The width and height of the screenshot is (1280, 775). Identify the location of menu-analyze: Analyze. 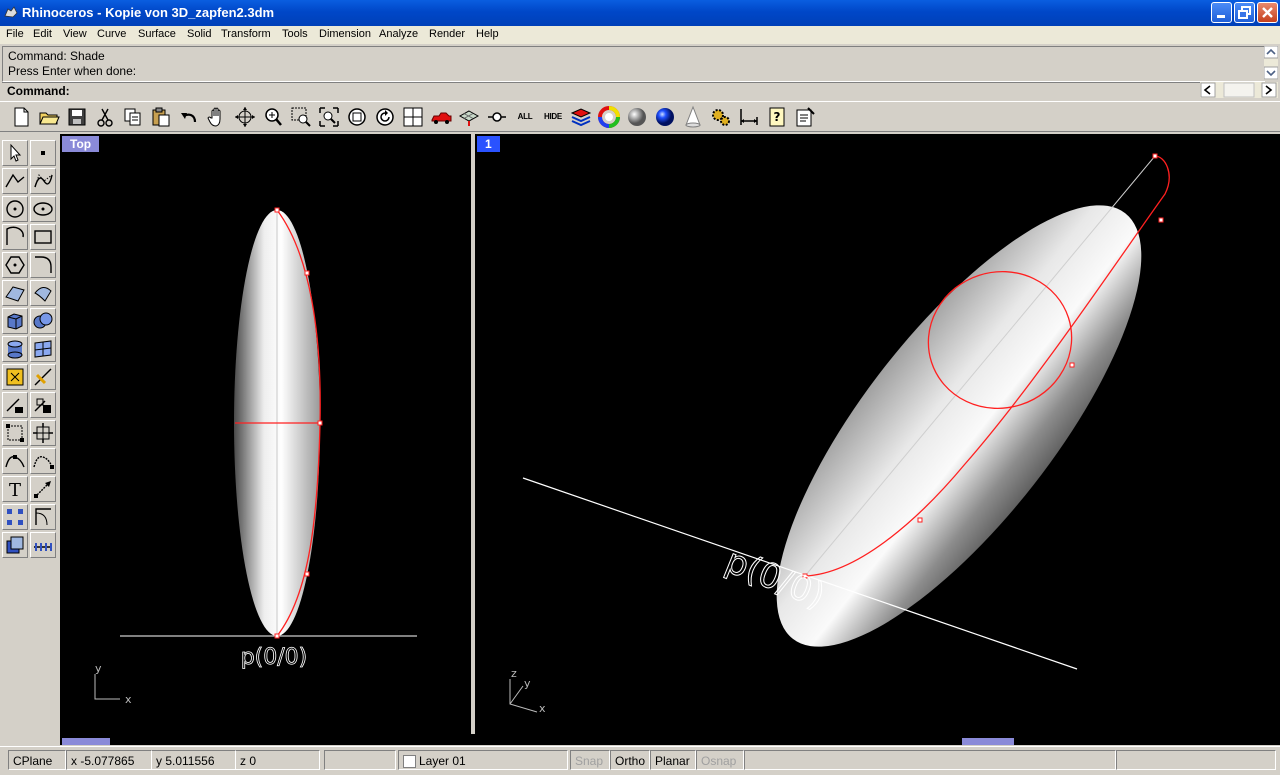
(398, 34).